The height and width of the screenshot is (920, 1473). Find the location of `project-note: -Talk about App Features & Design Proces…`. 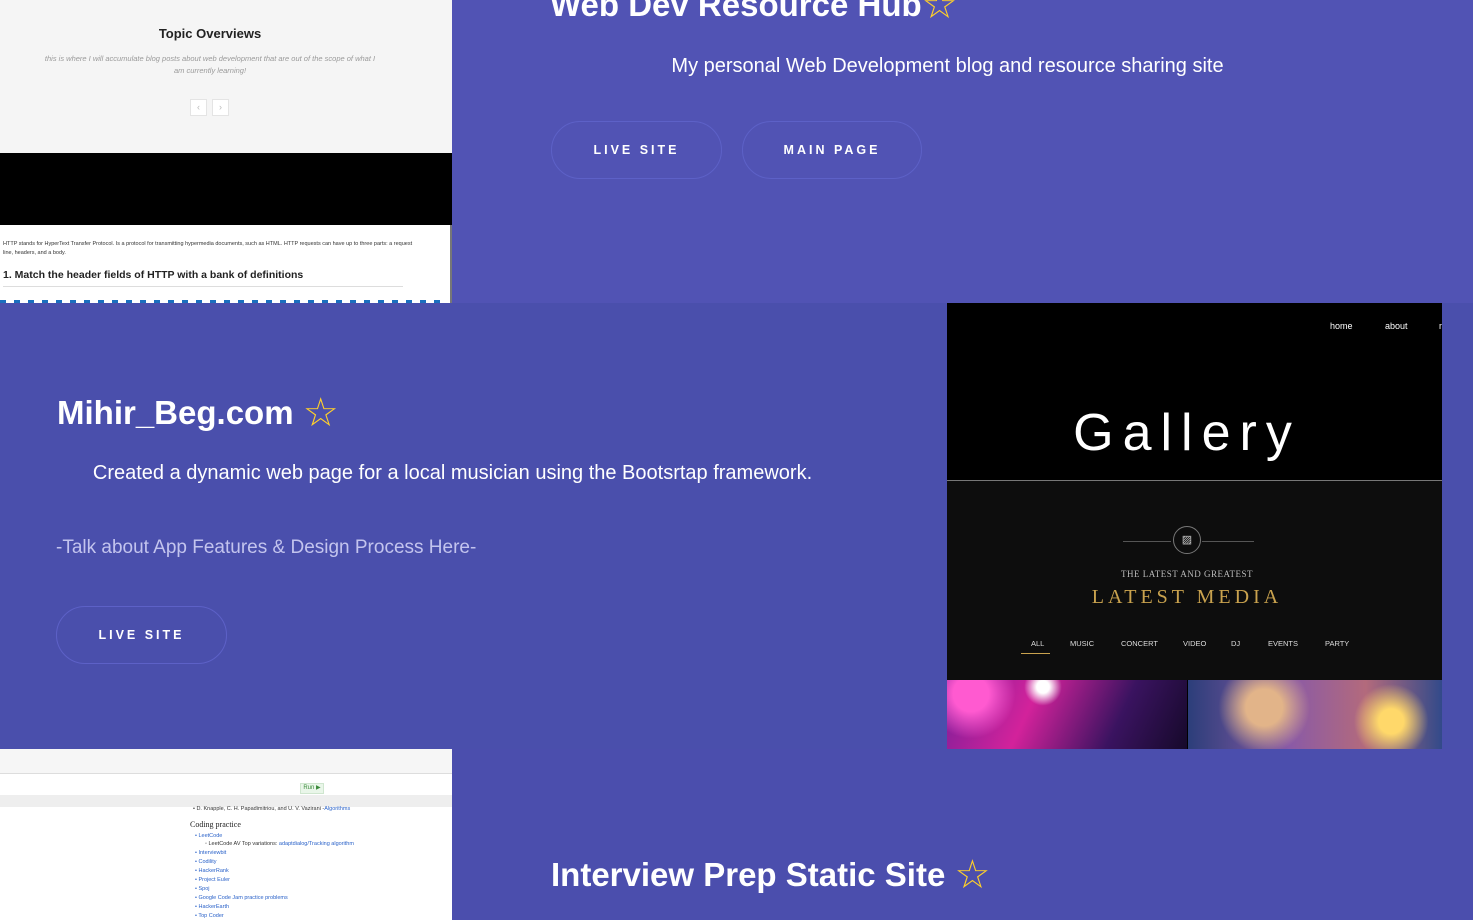

project-note: -Talk about App Features & Design Proces… is located at coordinates (266, 547).